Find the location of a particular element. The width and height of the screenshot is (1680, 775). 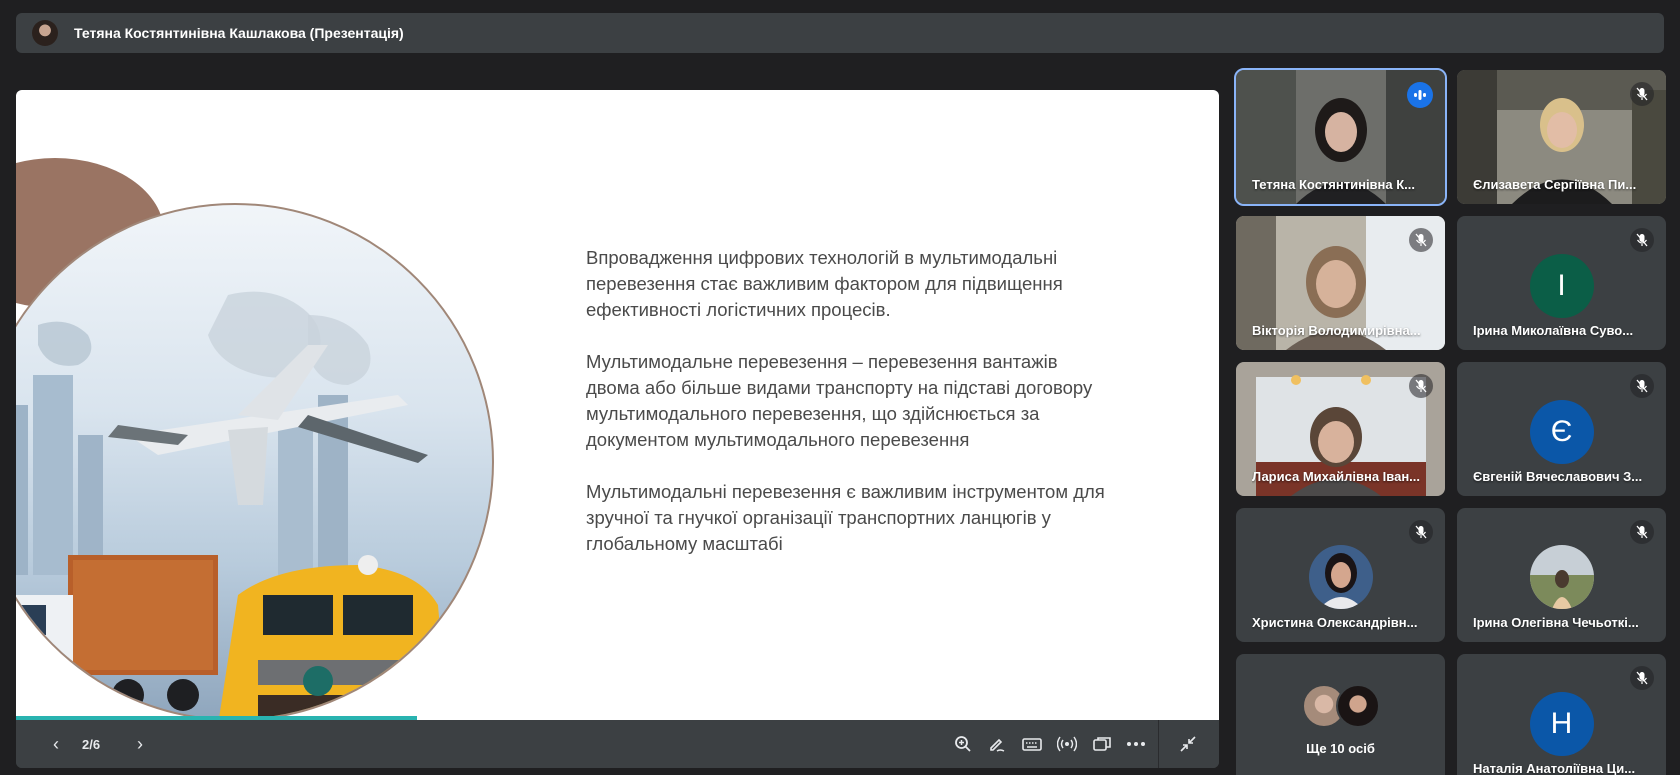

zoom-in-icon is located at coordinates (963, 744).